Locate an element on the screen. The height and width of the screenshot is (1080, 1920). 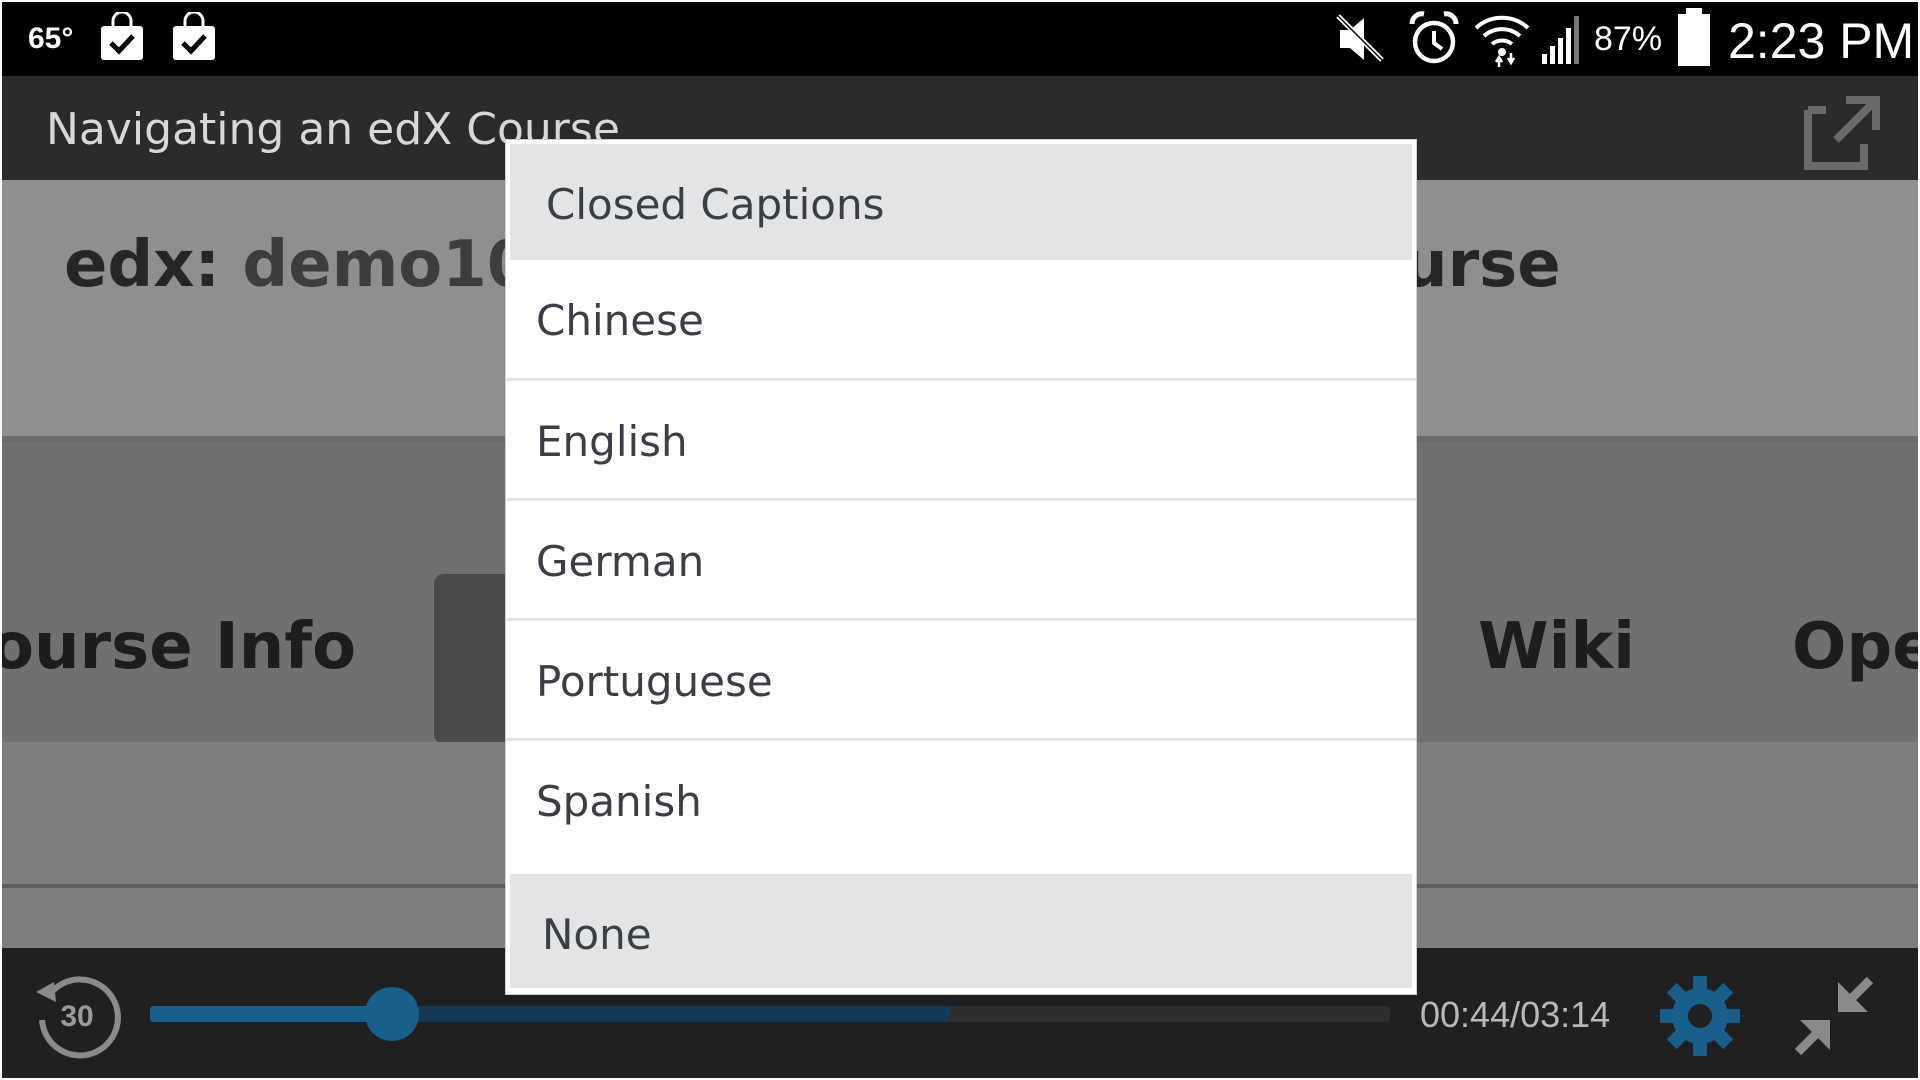
time-readout: 00:44/03:14 is located at coordinates (1515, 1014).